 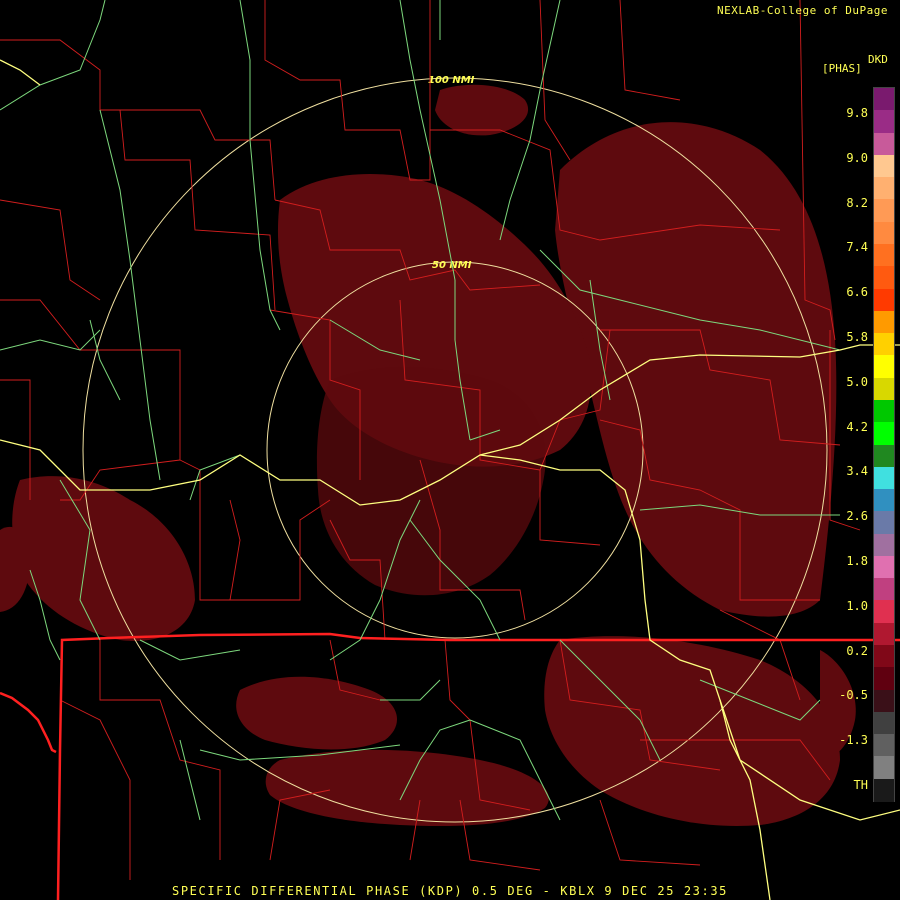 I want to click on color-scale-tick-label: 1.8, so click(x=857, y=561).